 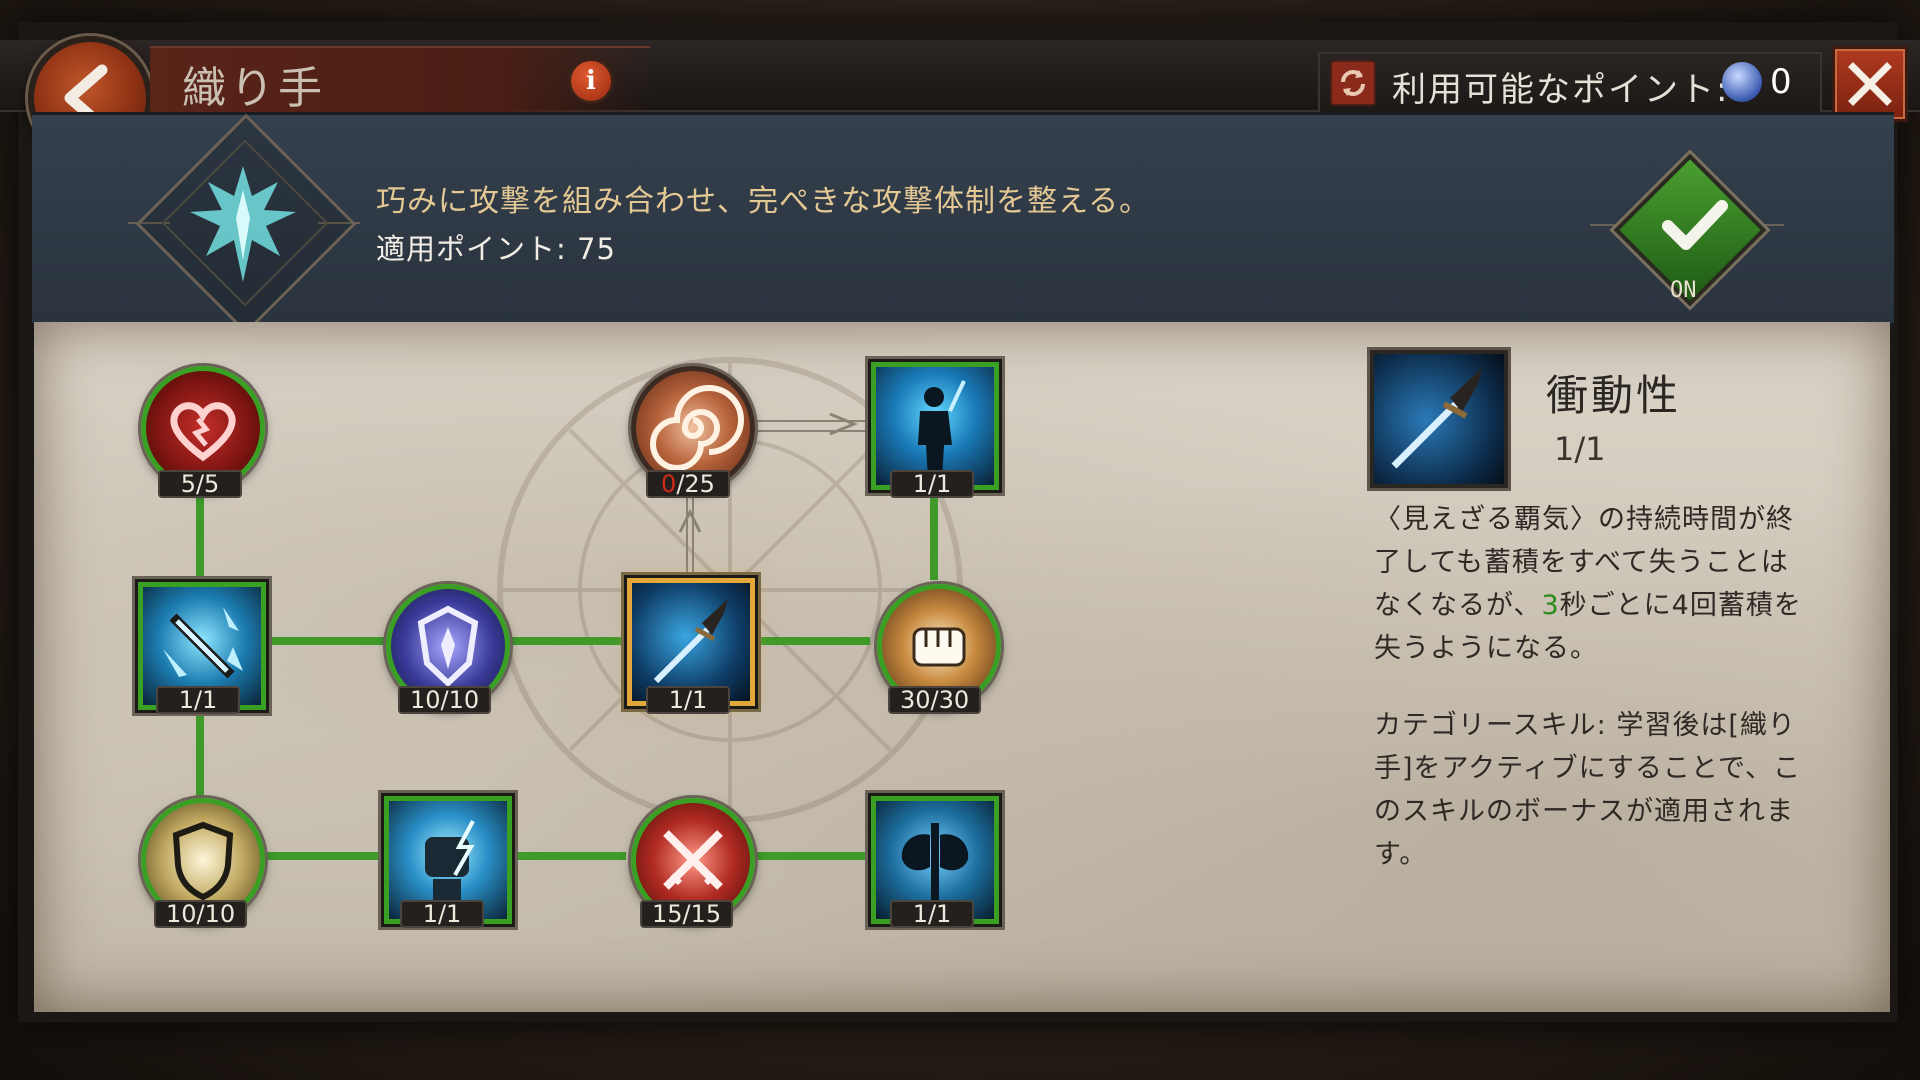 What do you see at coordinates (1550, 605) in the screenshot?
I see `description-highlight: 3` at bounding box center [1550, 605].